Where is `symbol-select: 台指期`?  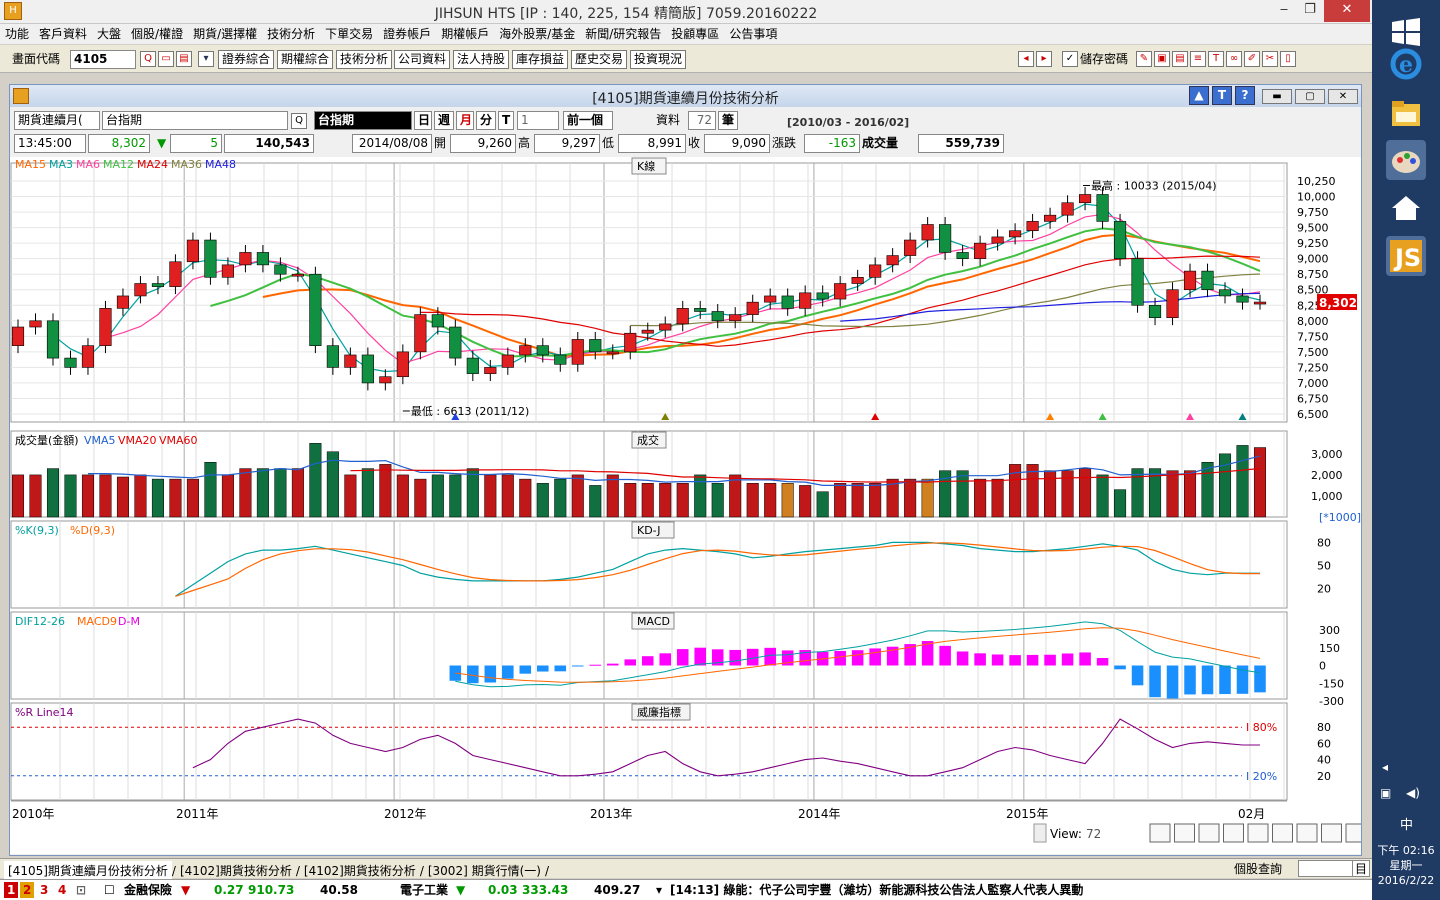 symbol-select: 台指期 is located at coordinates (195, 120).